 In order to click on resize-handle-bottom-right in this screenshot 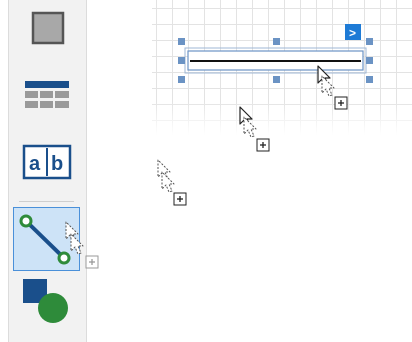, I will do `click(369, 79)`.